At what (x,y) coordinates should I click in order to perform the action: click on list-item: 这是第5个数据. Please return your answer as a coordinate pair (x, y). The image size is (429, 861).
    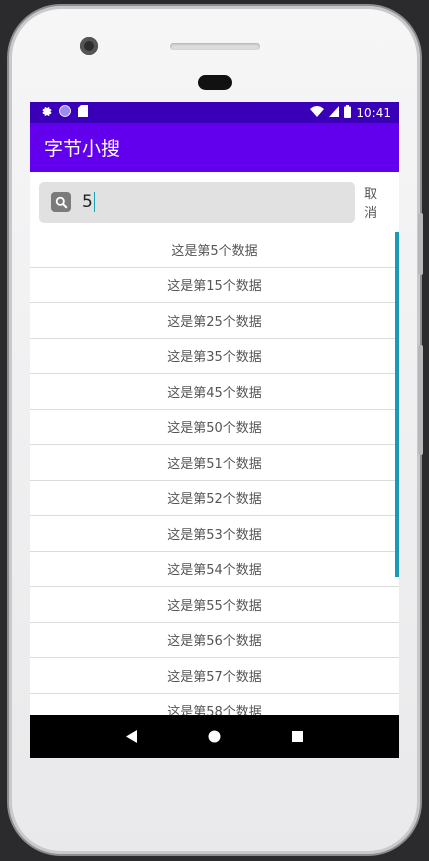
    Looking at the image, I should click on (214, 250).